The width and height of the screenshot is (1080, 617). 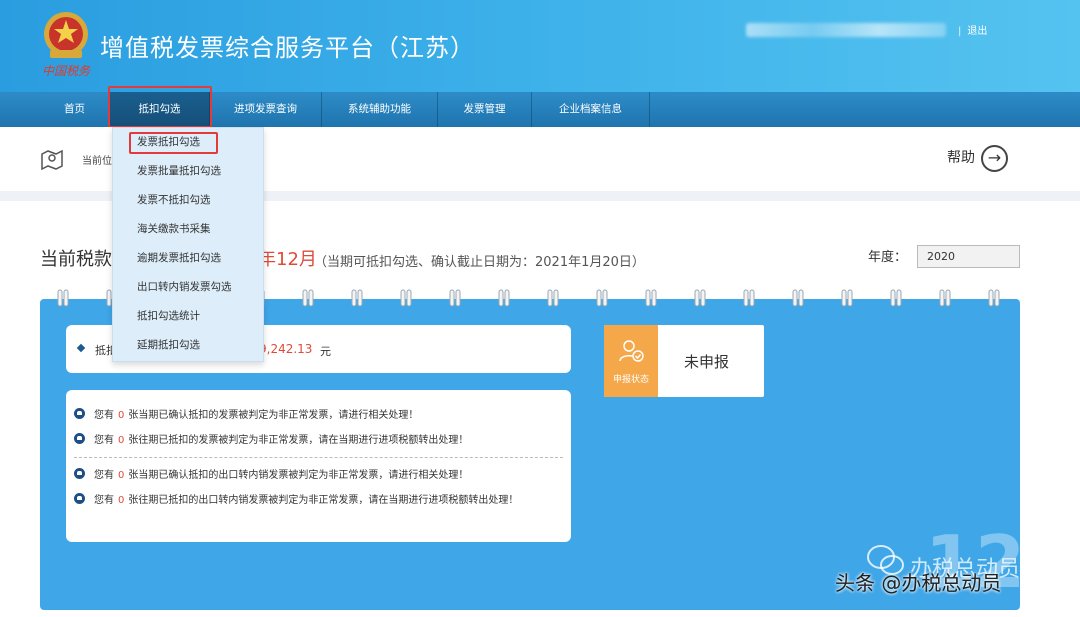 What do you see at coordinates (380, 109) in the screenshot?
I see `nav-item-system-tools: 系统辅助功能` at bounding box center [380, 109].